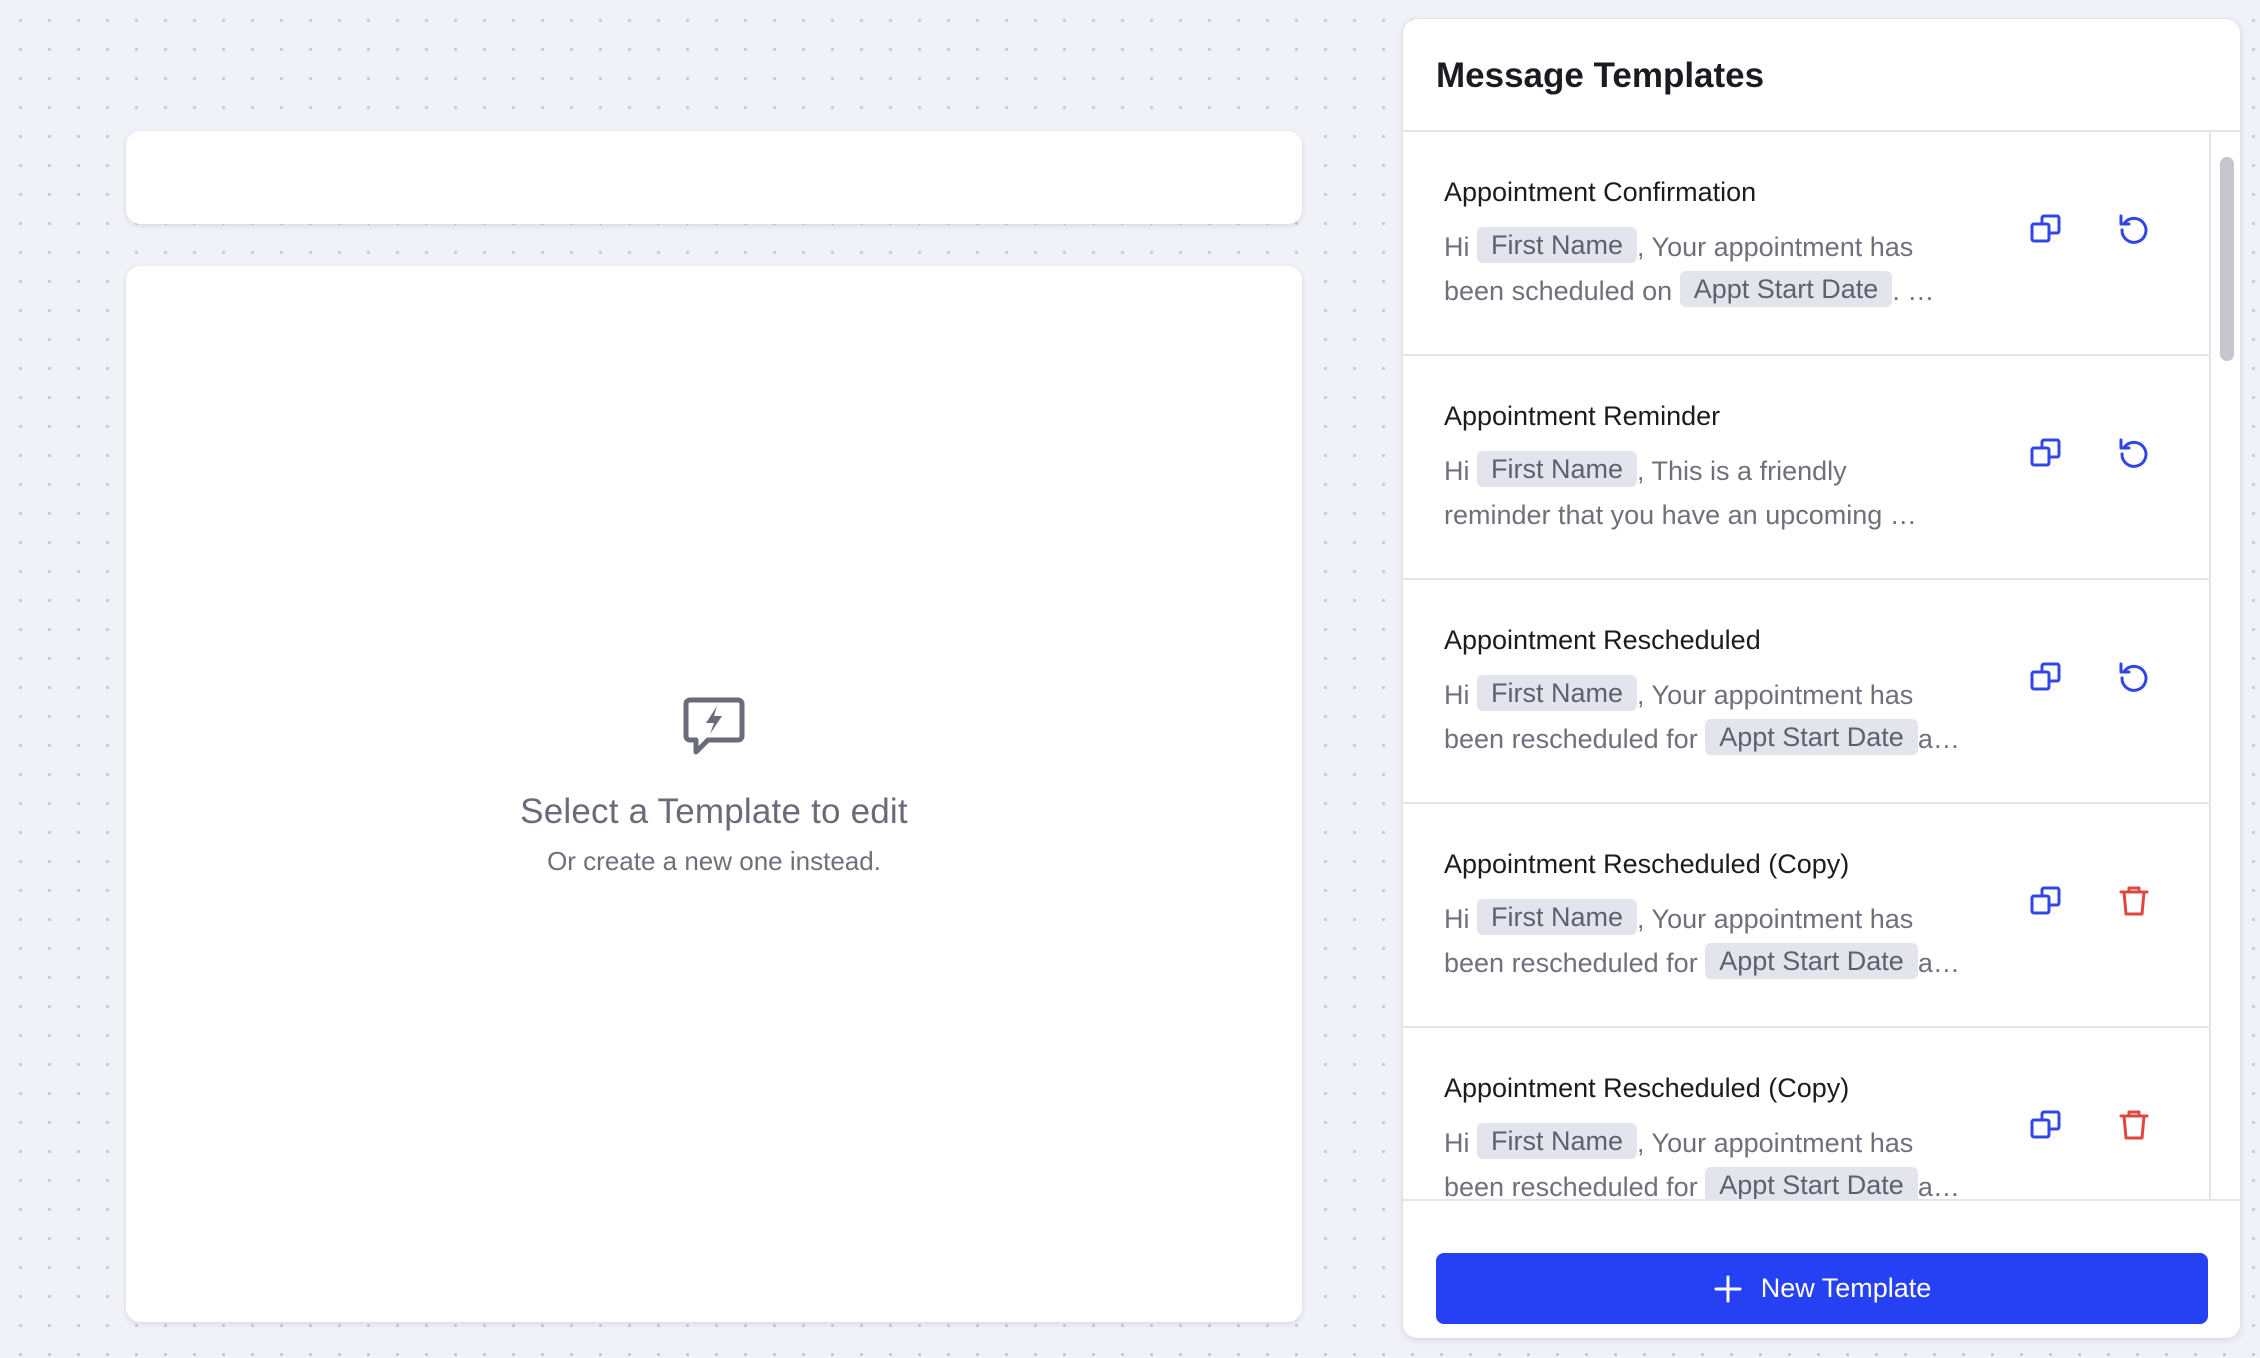  I want to click on new-template-button: New Template, so click(1822, 1288).